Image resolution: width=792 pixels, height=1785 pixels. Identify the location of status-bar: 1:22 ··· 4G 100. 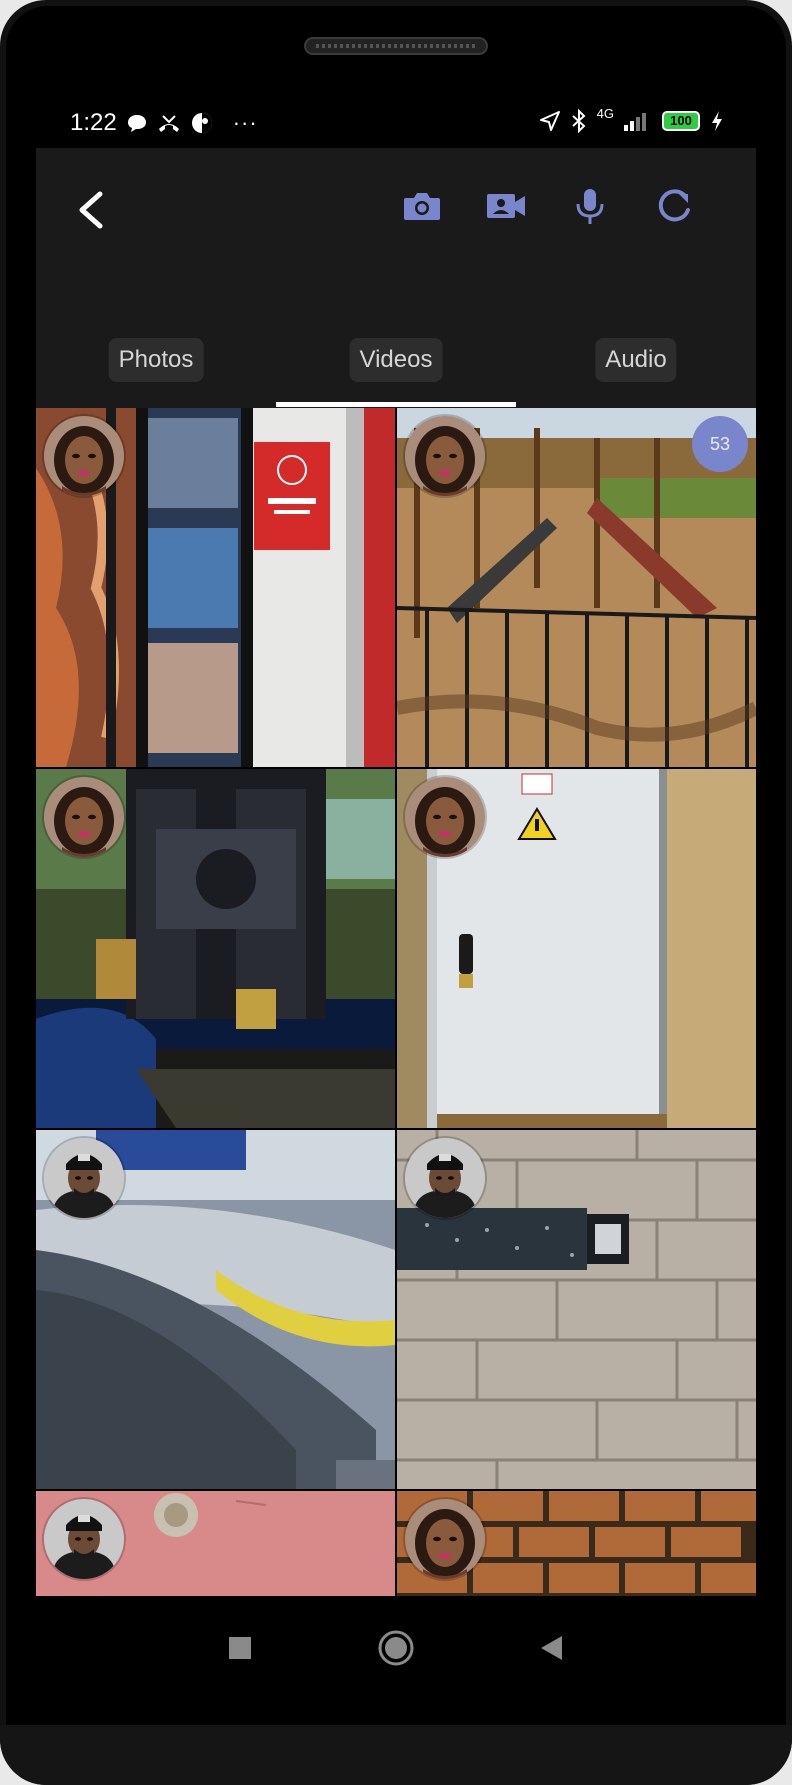
(396, 122).